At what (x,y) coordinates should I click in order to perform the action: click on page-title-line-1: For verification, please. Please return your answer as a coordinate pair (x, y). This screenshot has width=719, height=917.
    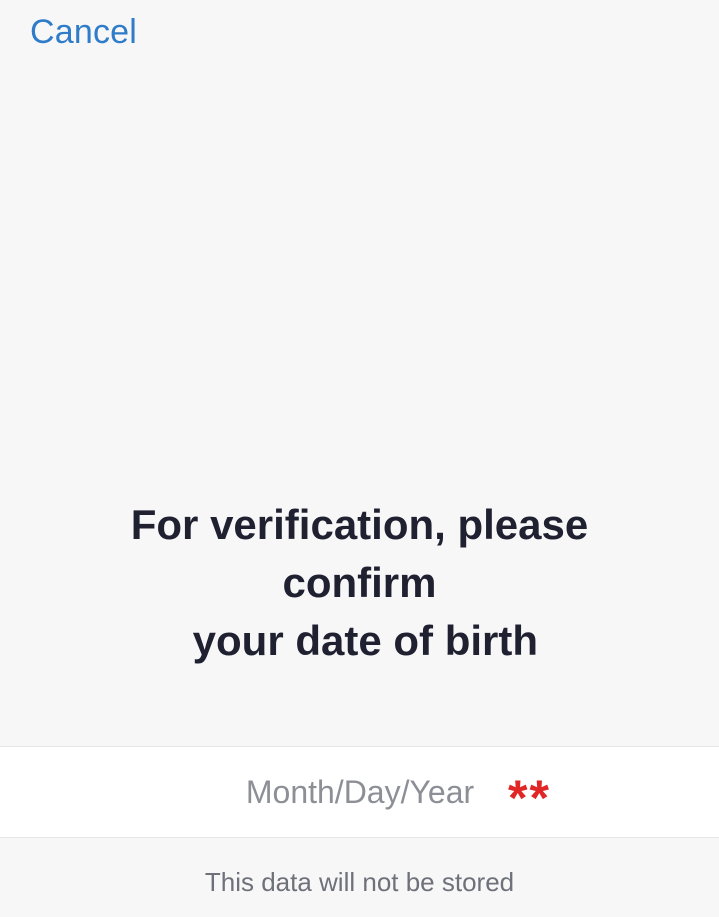
    Looking at the image, I should click on (359, 524).